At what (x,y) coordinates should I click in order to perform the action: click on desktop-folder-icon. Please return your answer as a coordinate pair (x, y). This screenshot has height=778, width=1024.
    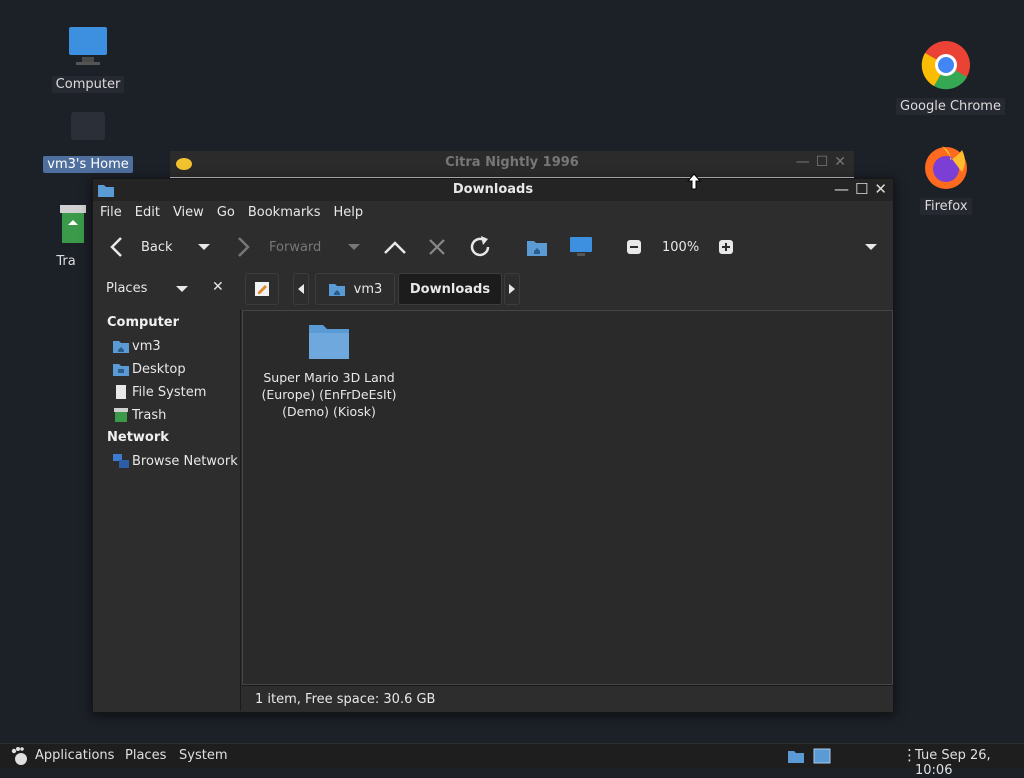
    Looking at the image, I should click on (121, 370).